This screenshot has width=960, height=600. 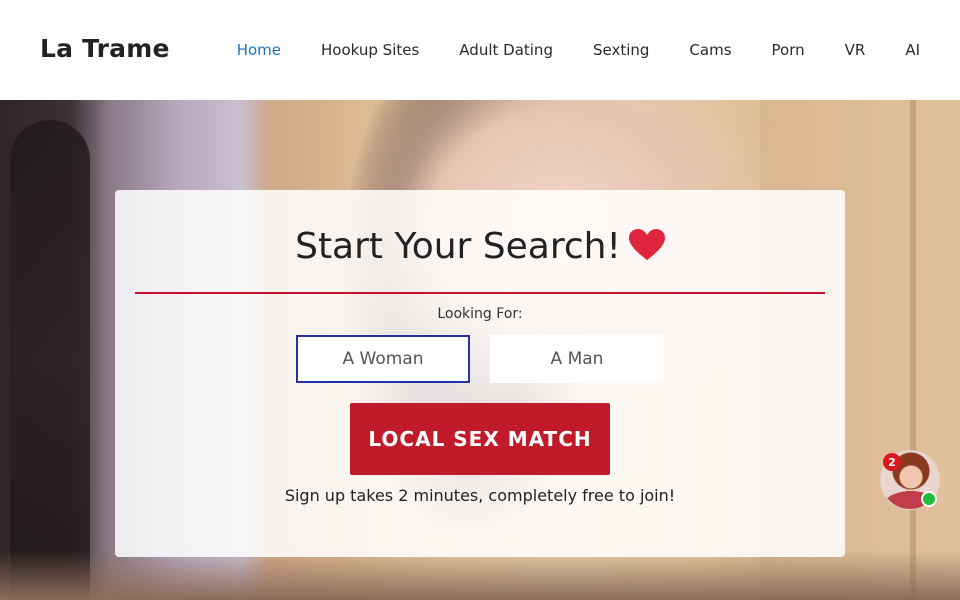 I want to click on nav-item-vr: VR, so click(x=855, y=50).